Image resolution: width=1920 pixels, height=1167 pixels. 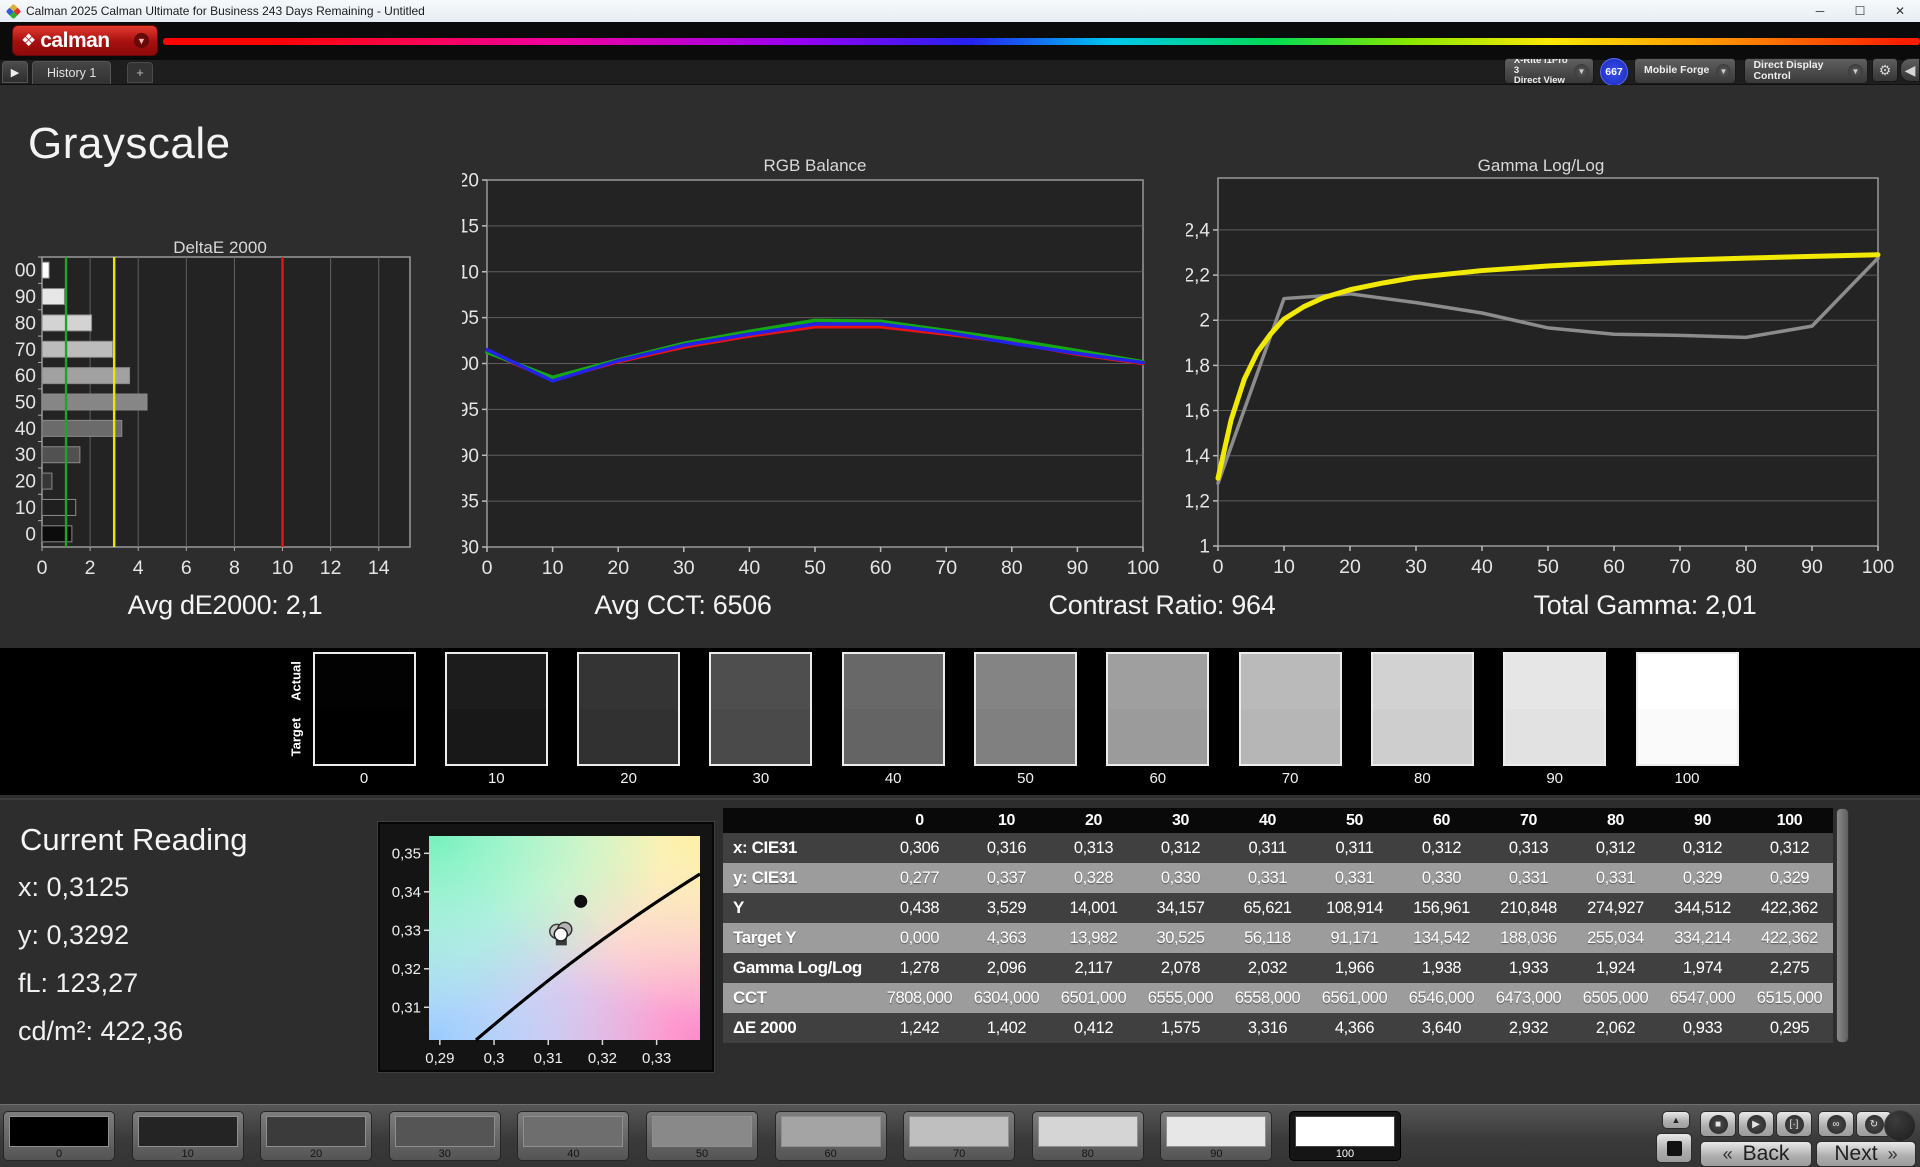 What do you see at coordinates (72, 72) in the screenshot?
I see `tab-history-1: History 1` at bounding box center [72, 72].